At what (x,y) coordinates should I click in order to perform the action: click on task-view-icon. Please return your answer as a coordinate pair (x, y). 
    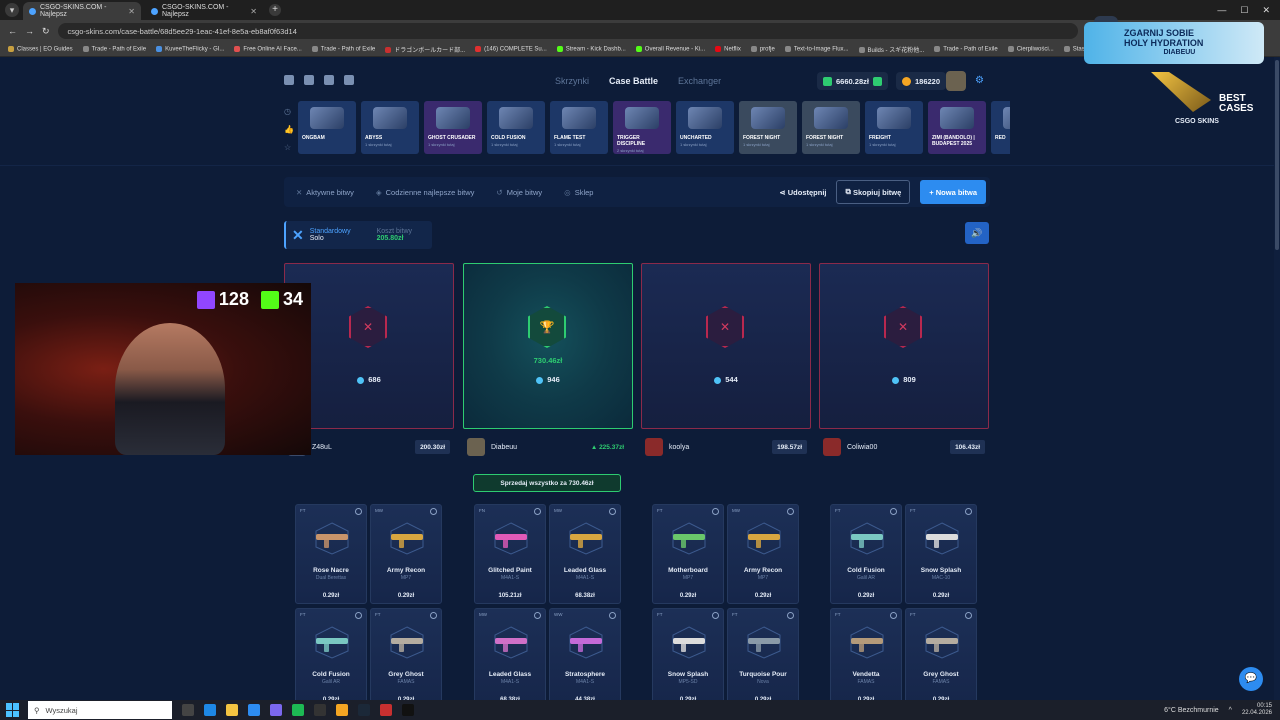
    Looking at the image, I should click on (188, 710).